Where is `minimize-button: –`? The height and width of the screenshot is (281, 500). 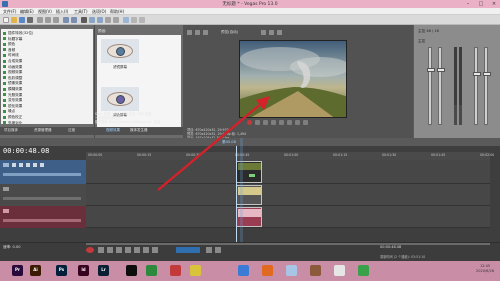
minimize-button: – is located at coordinates (468, 4).